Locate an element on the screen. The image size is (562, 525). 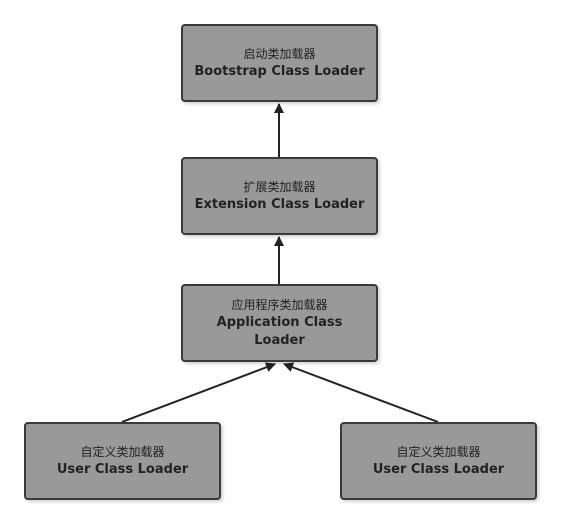
extension-en-label: Extension Class Loader is located at coordinates (279, 204).